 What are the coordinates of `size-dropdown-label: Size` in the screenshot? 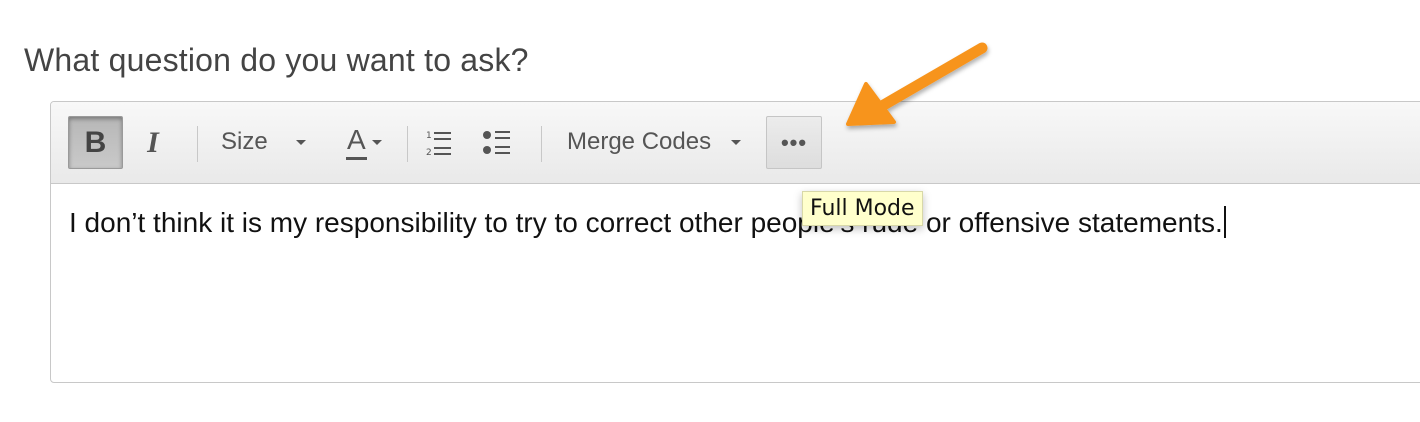 It's located at (244, 141).